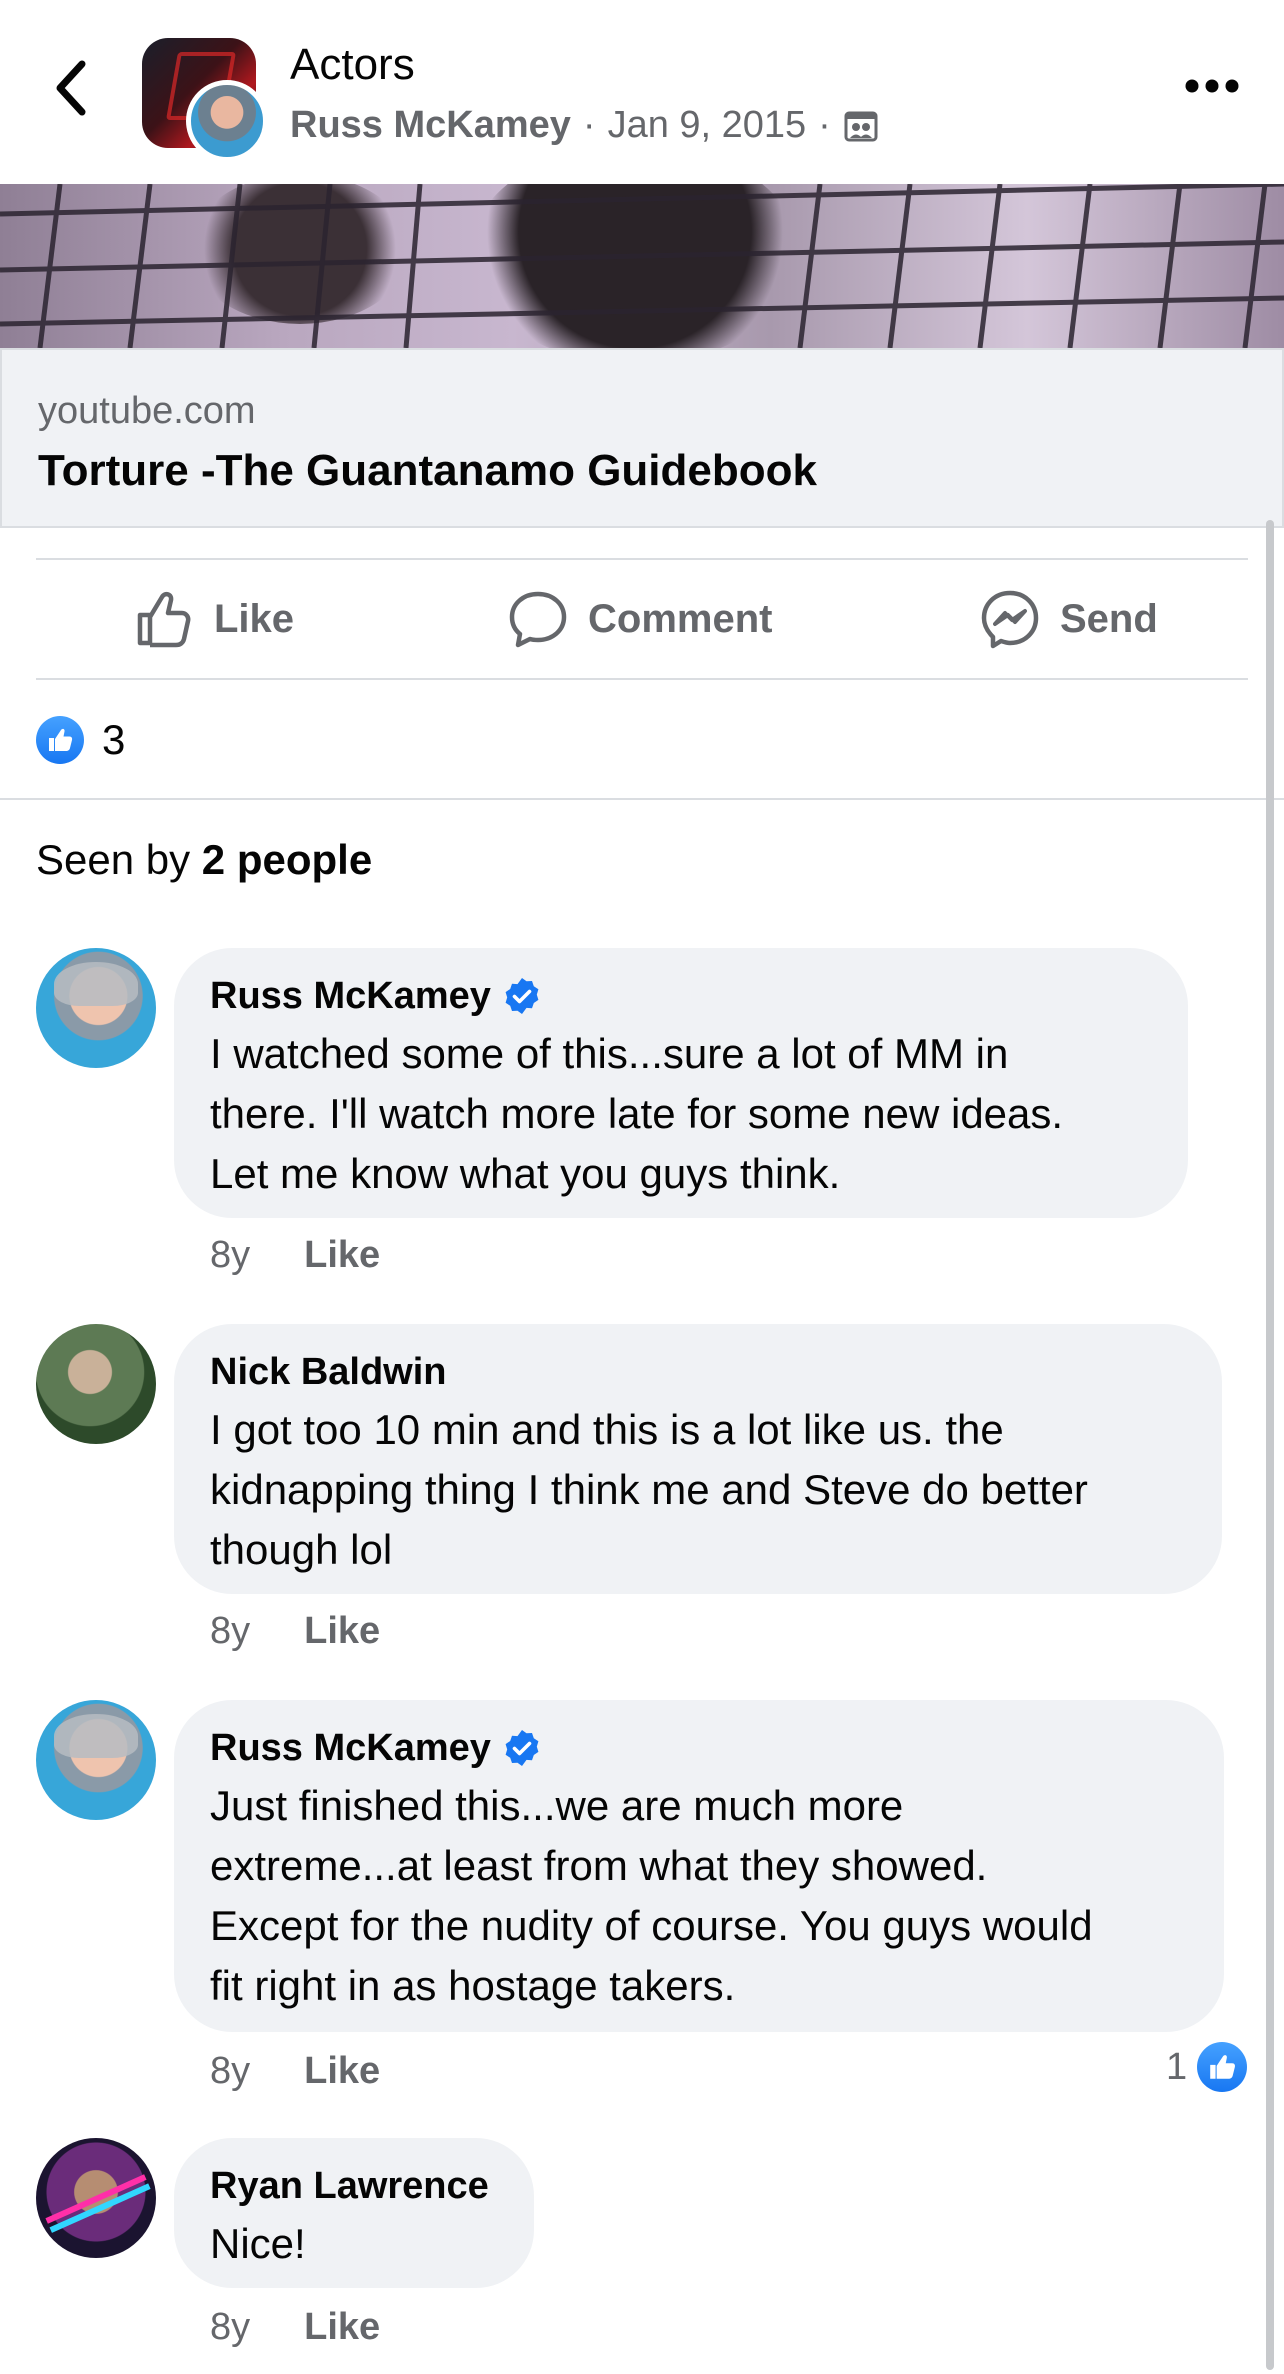  Describe the element at coordinates (254, 618) in the screenshot. I see `like-label: Like` at that location.